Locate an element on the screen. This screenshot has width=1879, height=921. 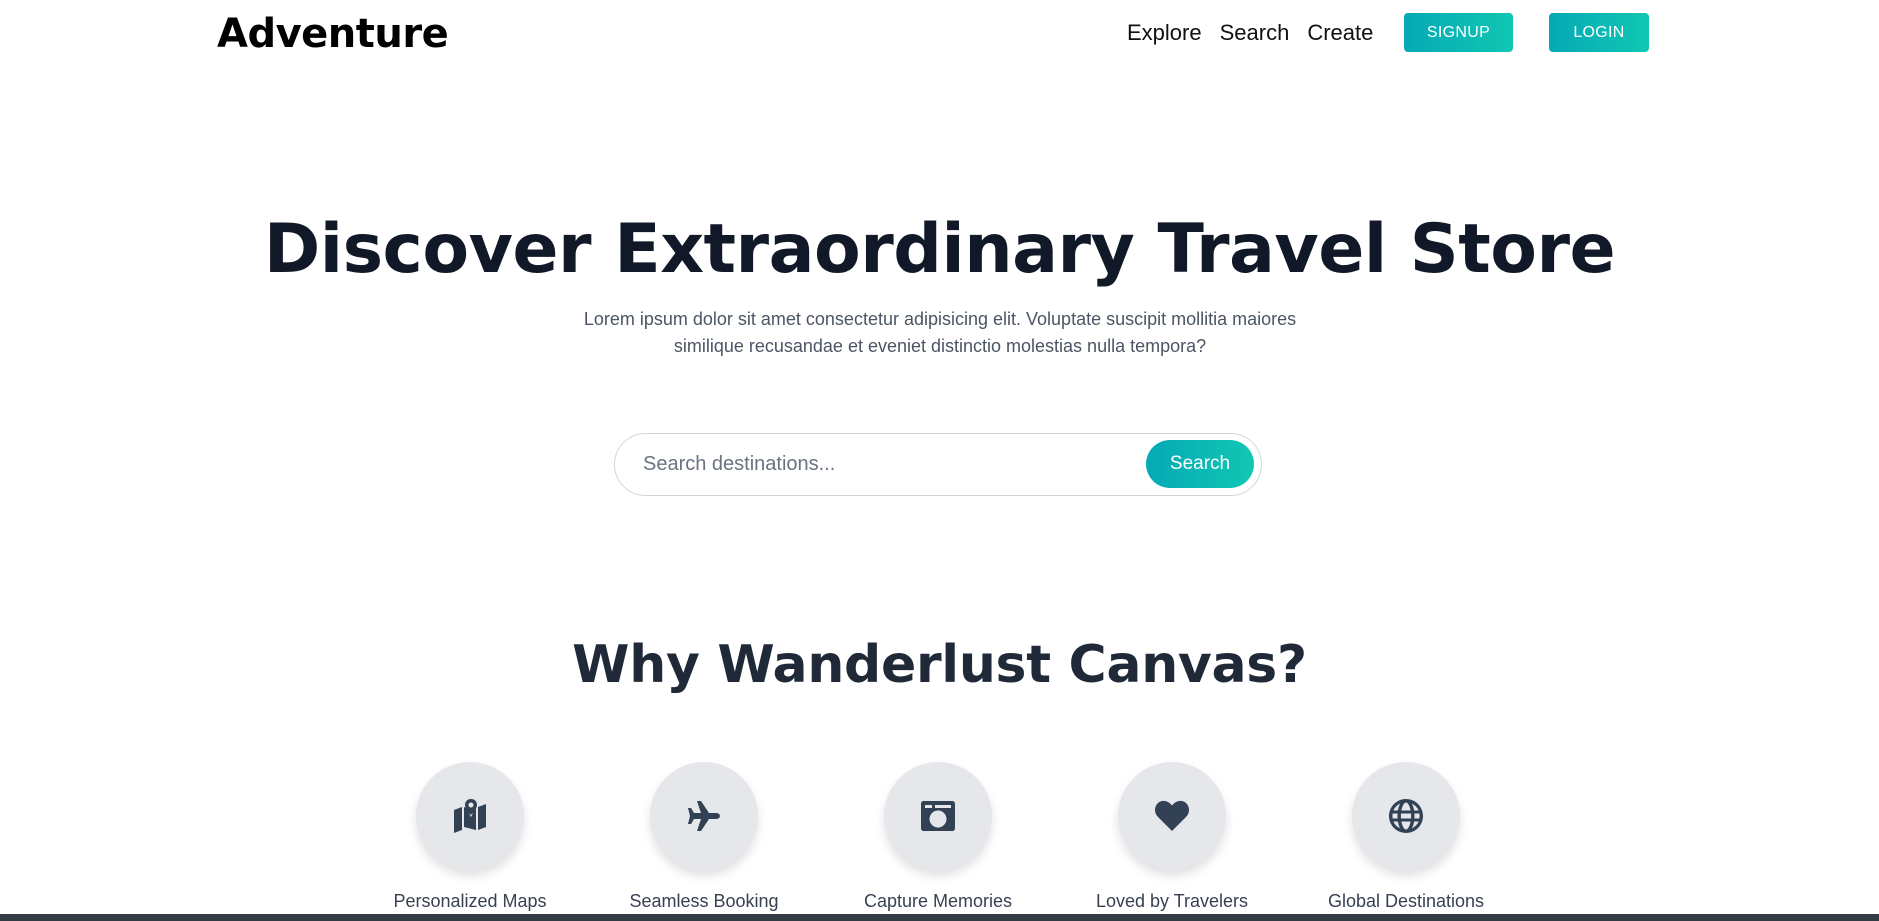
why-section-title: Why Wanderlust Canvas? is located at coordinates (939, 665).